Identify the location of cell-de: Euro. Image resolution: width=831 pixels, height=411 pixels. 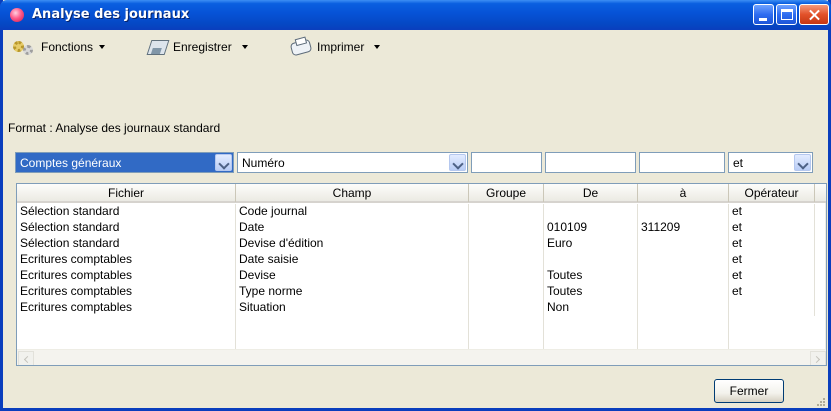
(591, 244).